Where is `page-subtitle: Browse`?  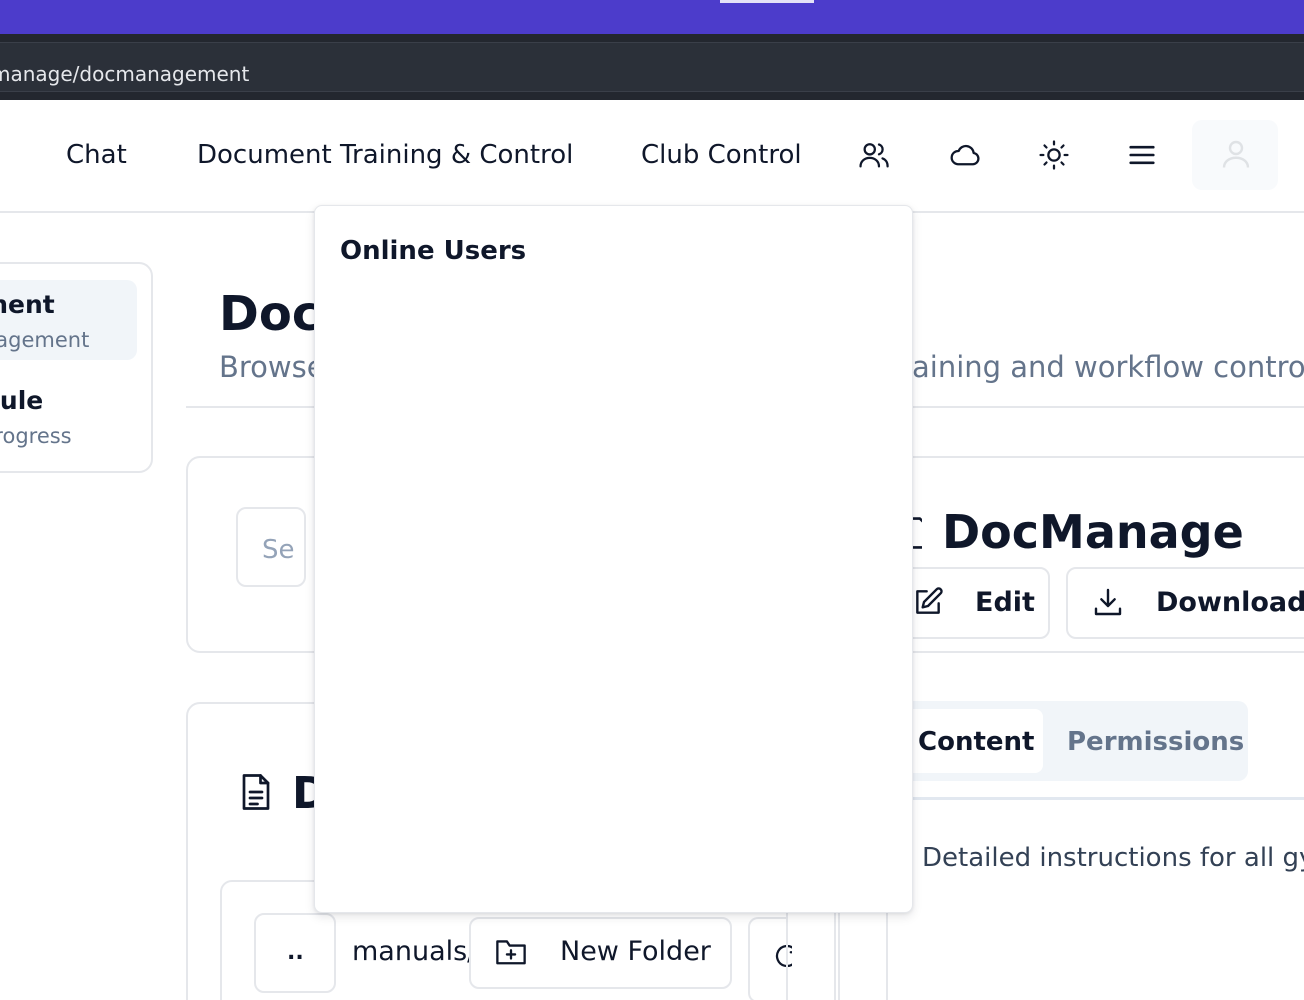
page-subtitle: Browse is located at coordinates (272, 367).